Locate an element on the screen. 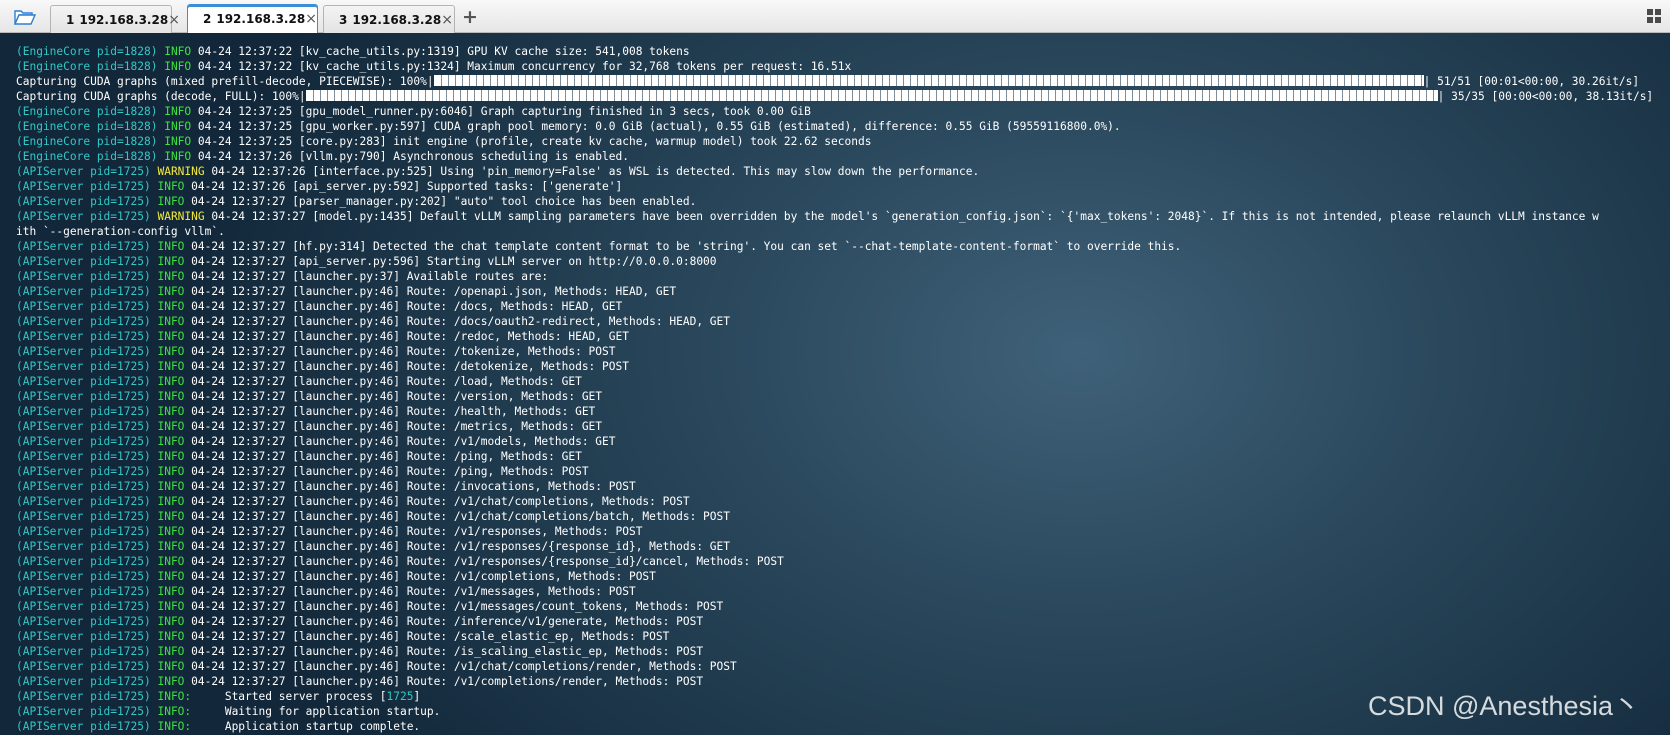 The width and height of the screenshot is (1670, 735). log-level: WARNING is located at coordinates (181, 216).